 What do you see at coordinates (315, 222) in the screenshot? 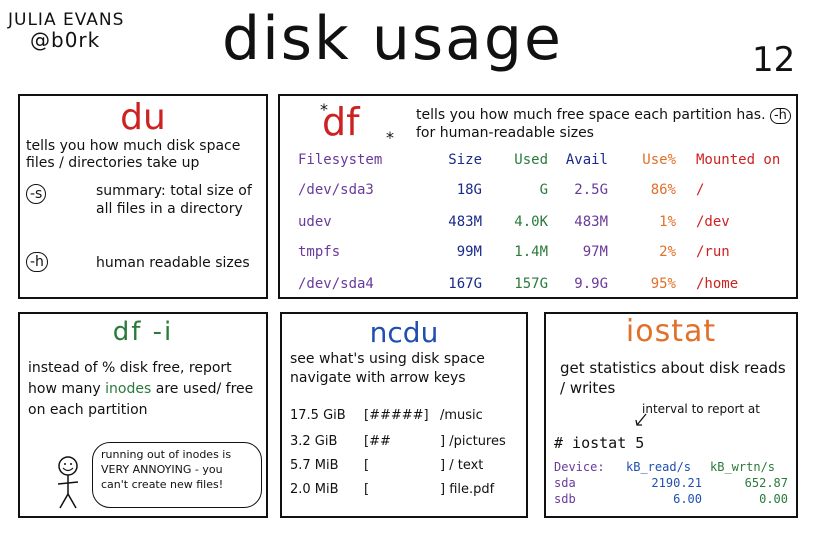
I see `df-cell: udev` at bounding box center [315, 222].